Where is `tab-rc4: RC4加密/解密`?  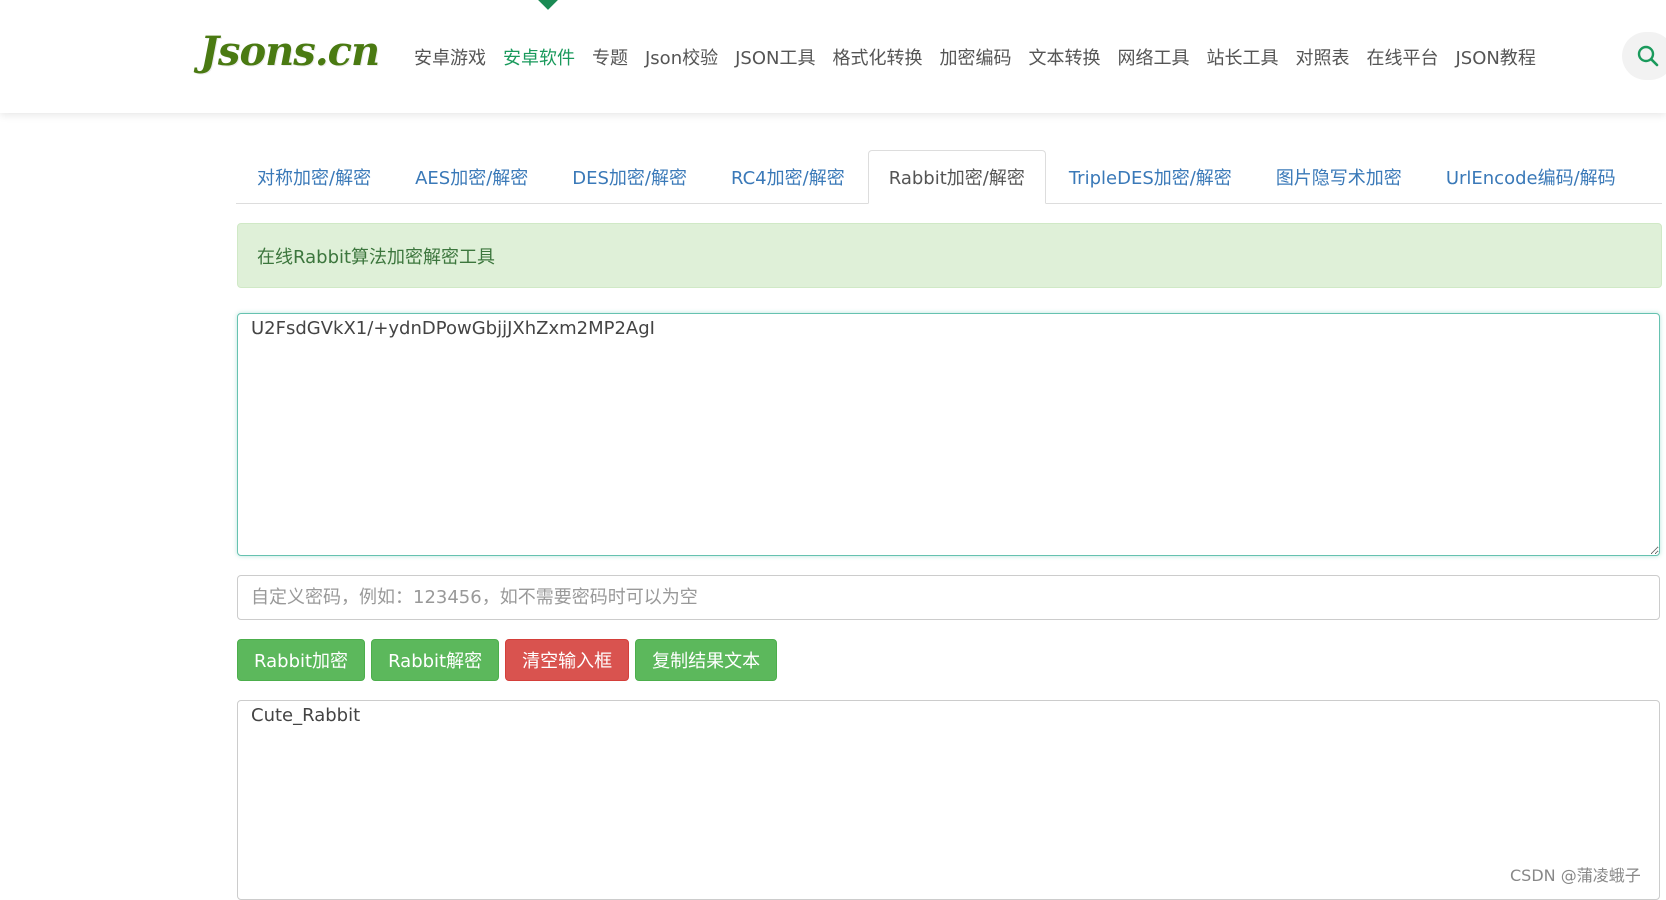 tab-rc4: RC4加密/解密 is located at coordinates (788, 176).